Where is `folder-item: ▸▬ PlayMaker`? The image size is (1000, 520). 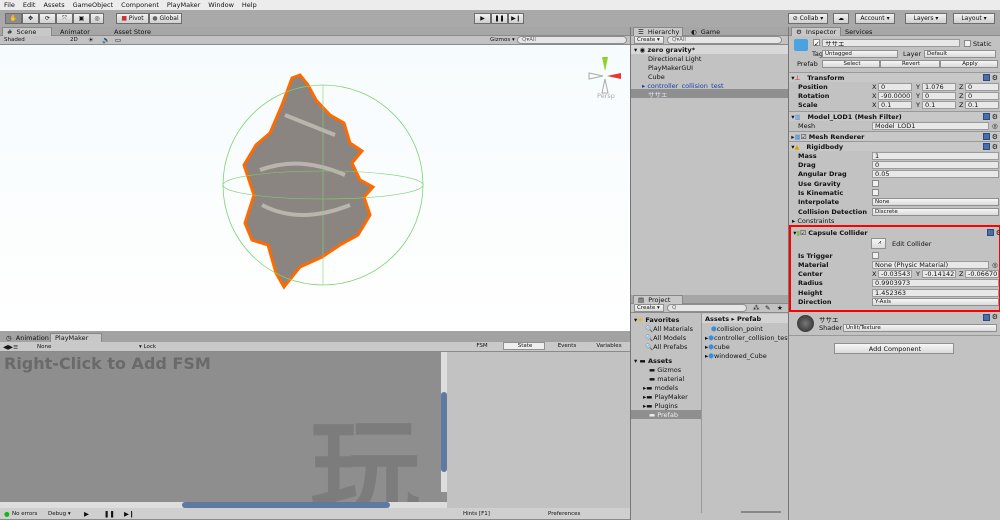
folder-item: ▸▬ PlayMaker is located at coordinates (666, 396).